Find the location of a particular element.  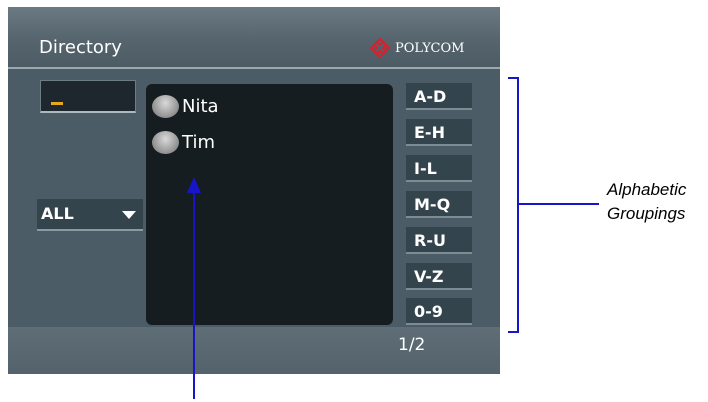

annotation-label-line1: Alphabetic is located at coordinates (647, 189).